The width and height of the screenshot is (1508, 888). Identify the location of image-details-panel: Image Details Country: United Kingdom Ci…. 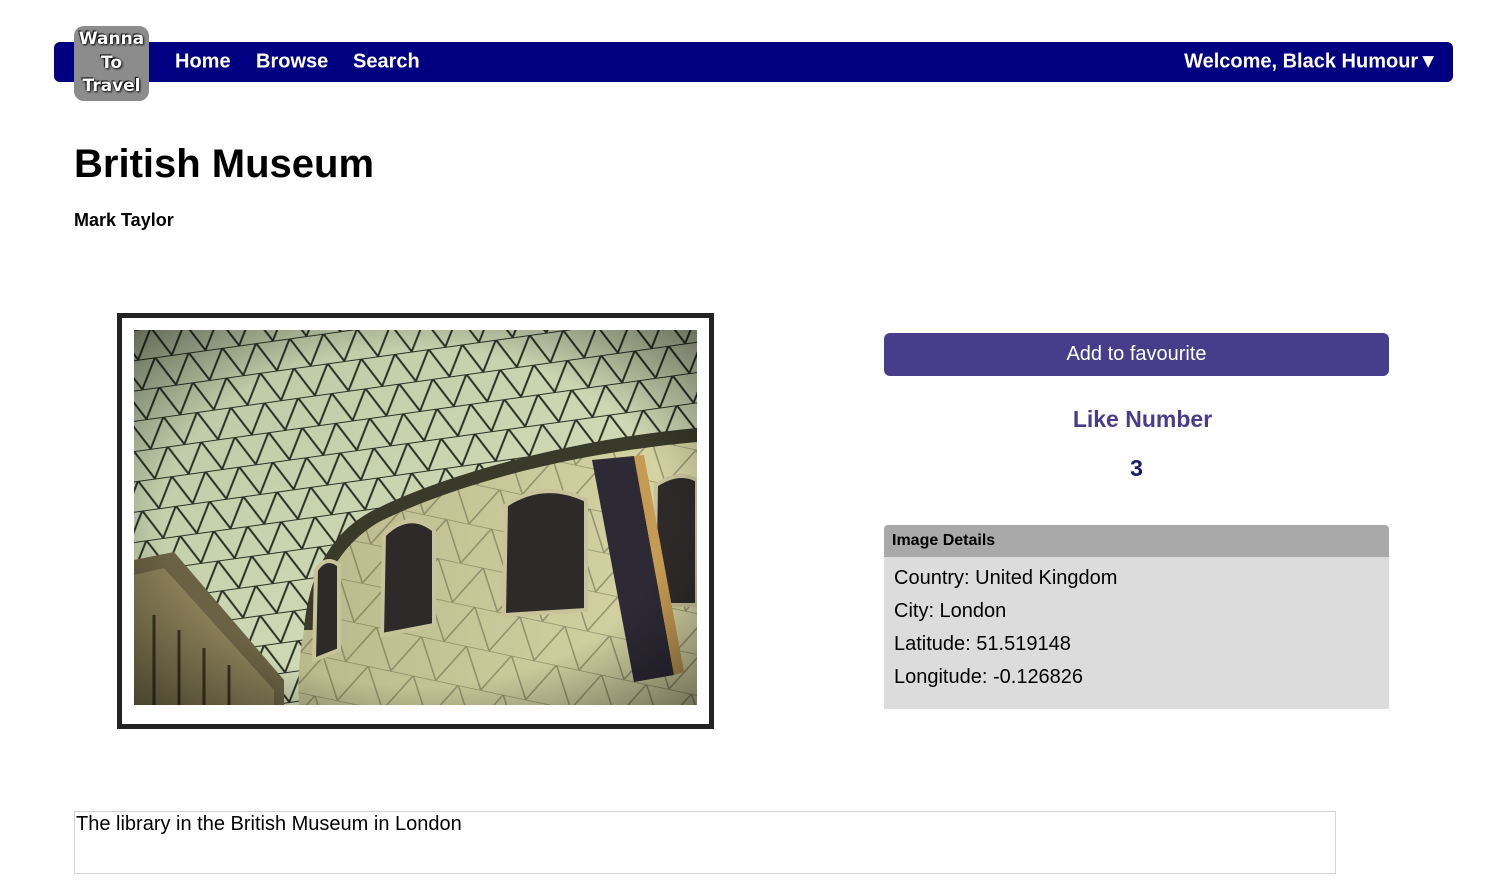
(1136, 617).